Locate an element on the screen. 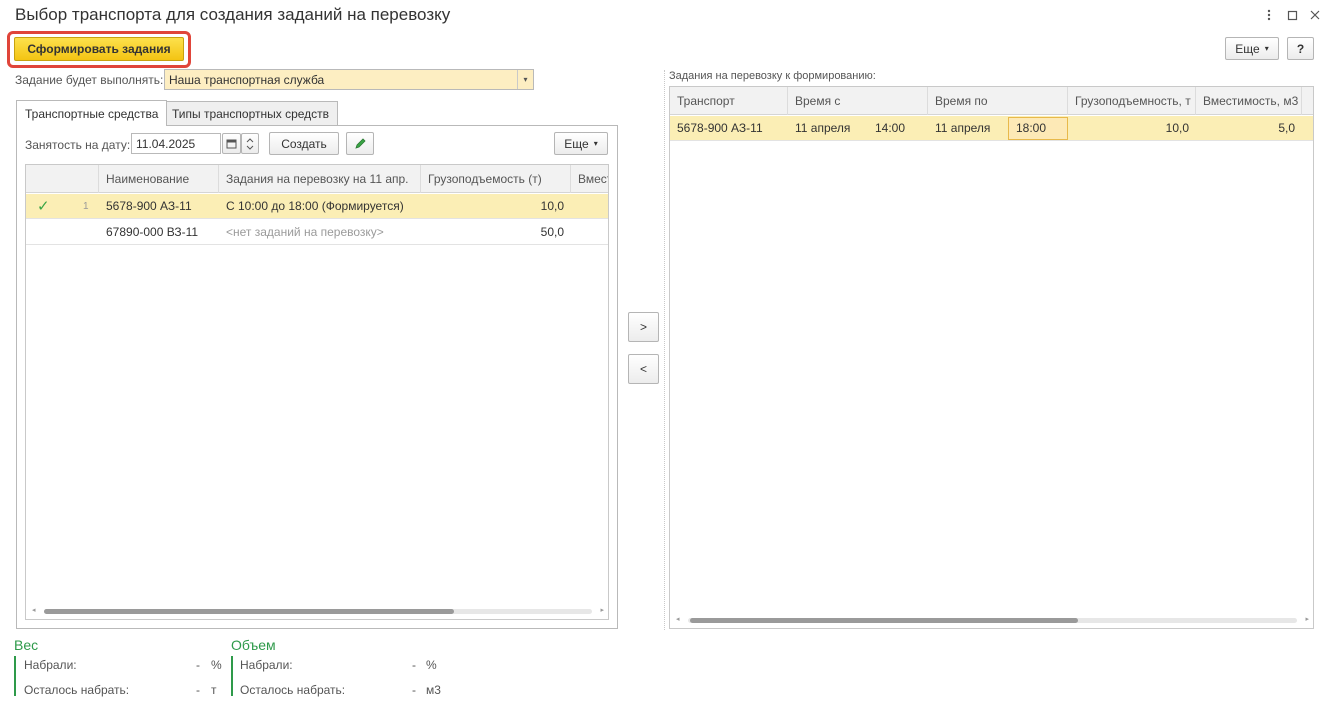  more-button-label: Еще is located at coordinates (1247, 48).